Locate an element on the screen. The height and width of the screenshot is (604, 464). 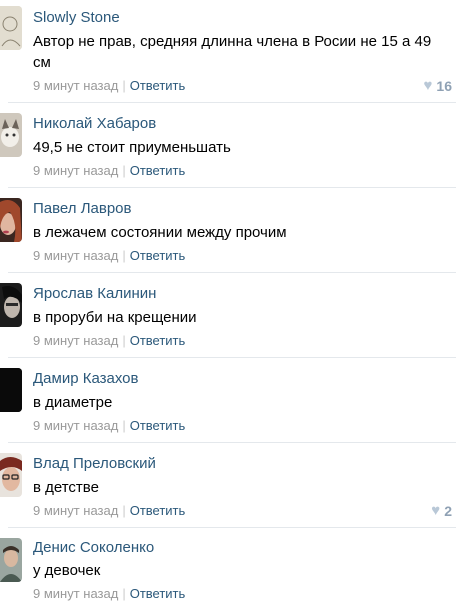
comment-author: Николай Хабаров is located at coordinates (94, 123).